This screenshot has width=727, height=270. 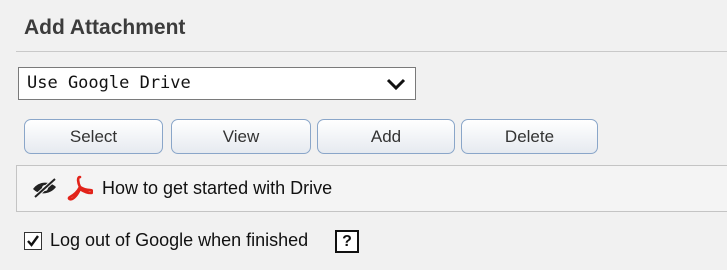 I want to click on select-button: Select, so click(x=93, y=136).